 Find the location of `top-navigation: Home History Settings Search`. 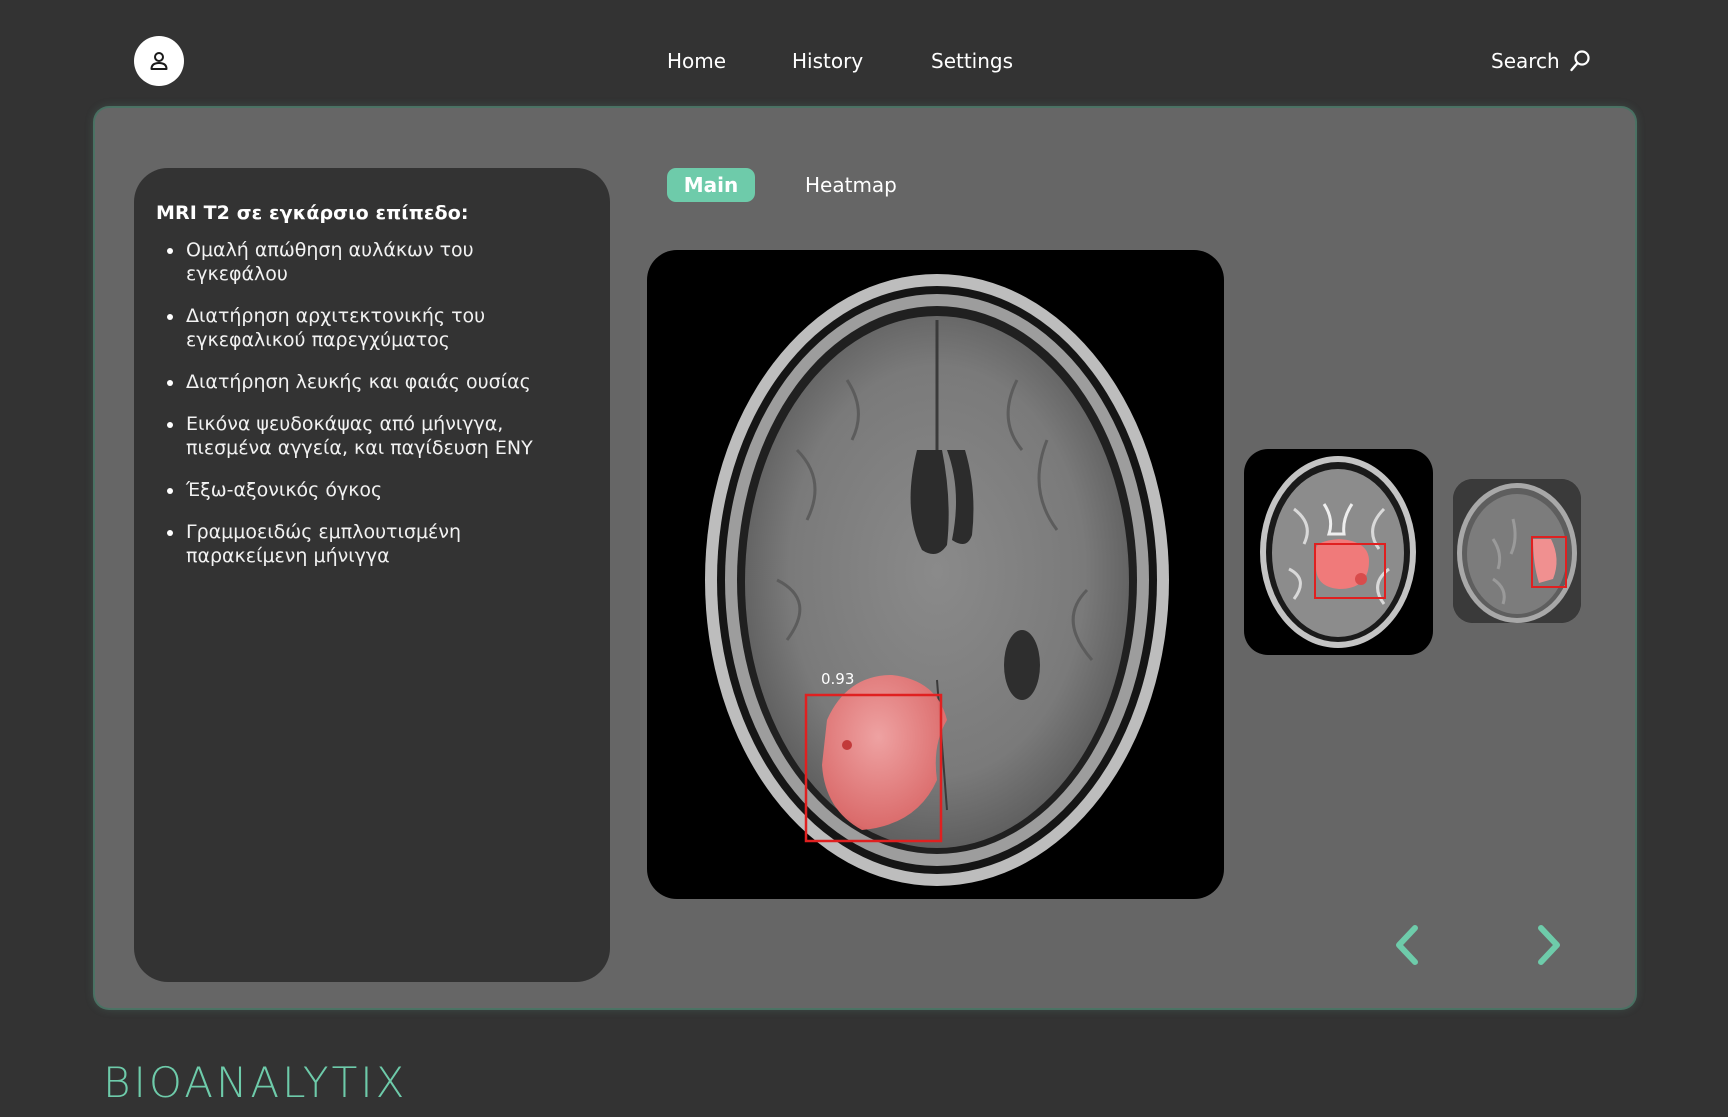

top-navigation: Home History Settings Search is located at coordinates (864, 55).